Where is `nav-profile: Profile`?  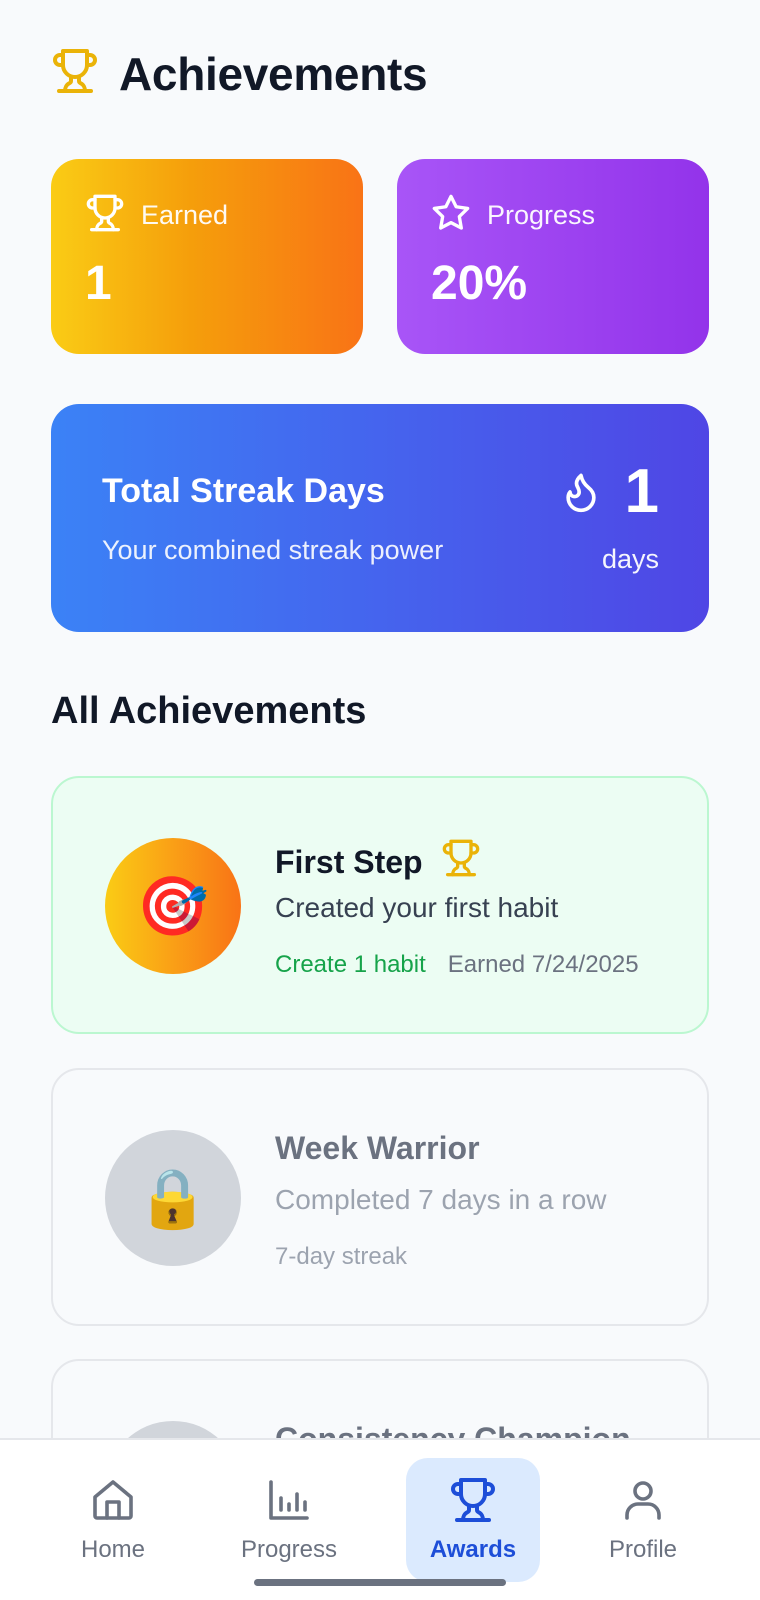 nav-profile: Profile is located at coordinates (643, 1520).